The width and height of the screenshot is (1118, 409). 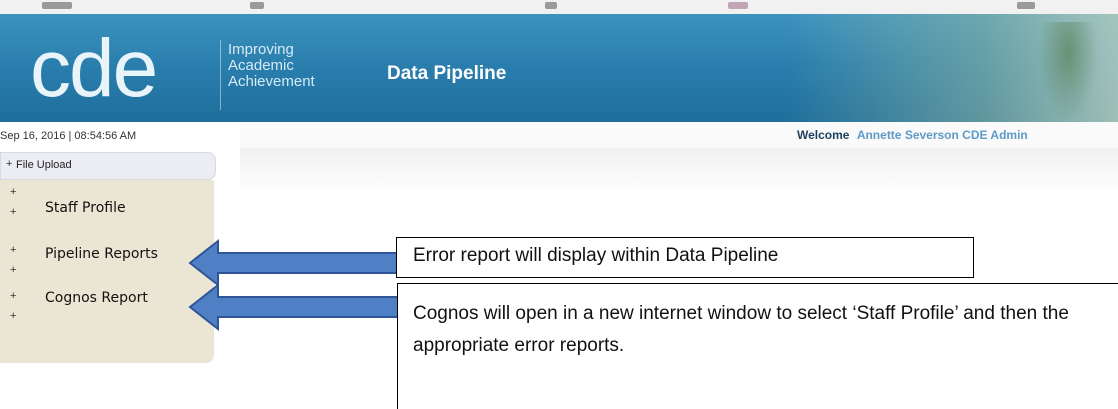 What do you see at coordinates (101, 254) in the screenshot?
I see `nav-item-pipeline-reports: Pipeline Reports` at bounding box center [101, 254].